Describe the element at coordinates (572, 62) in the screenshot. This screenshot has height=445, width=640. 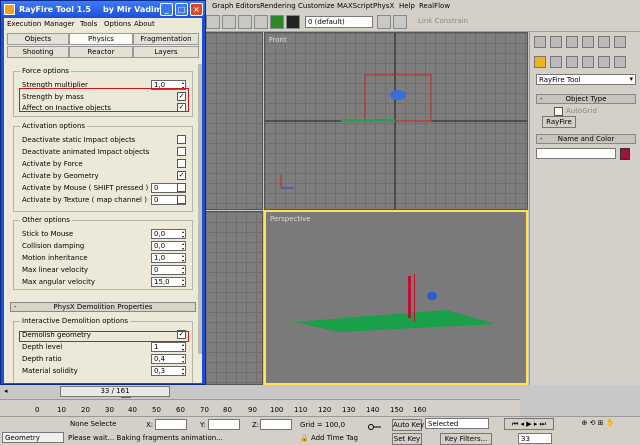
I see `lights-icon` at that location.